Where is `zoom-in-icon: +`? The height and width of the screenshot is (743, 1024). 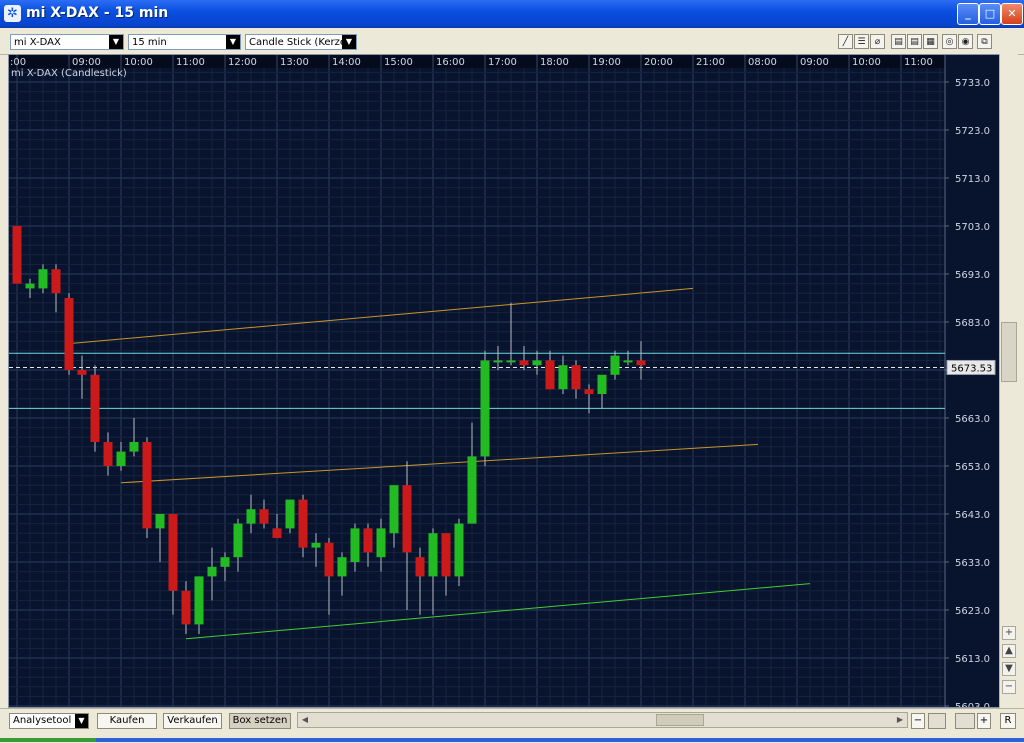
zoom-in-icon: + is located at coordinates (1009, 633).